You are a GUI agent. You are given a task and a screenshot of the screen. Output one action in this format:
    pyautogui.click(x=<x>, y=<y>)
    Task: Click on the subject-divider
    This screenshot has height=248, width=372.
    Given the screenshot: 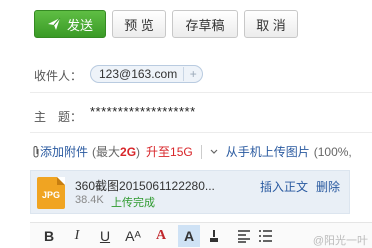 What is the action you would take?
    pyautogui.click(x=201, y=132)
    